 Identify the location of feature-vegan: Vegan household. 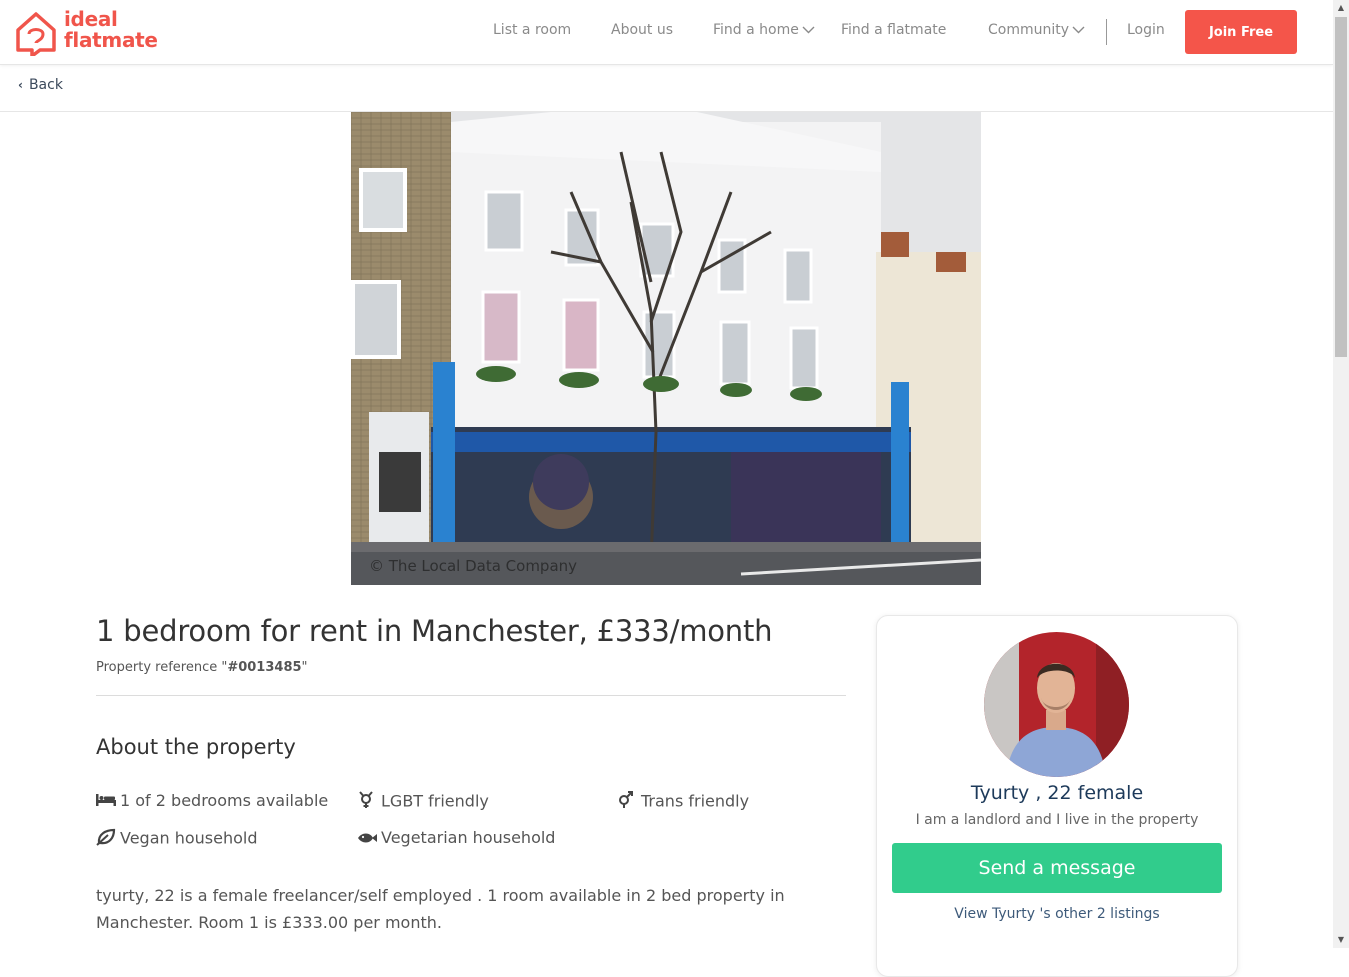
(177, 839).